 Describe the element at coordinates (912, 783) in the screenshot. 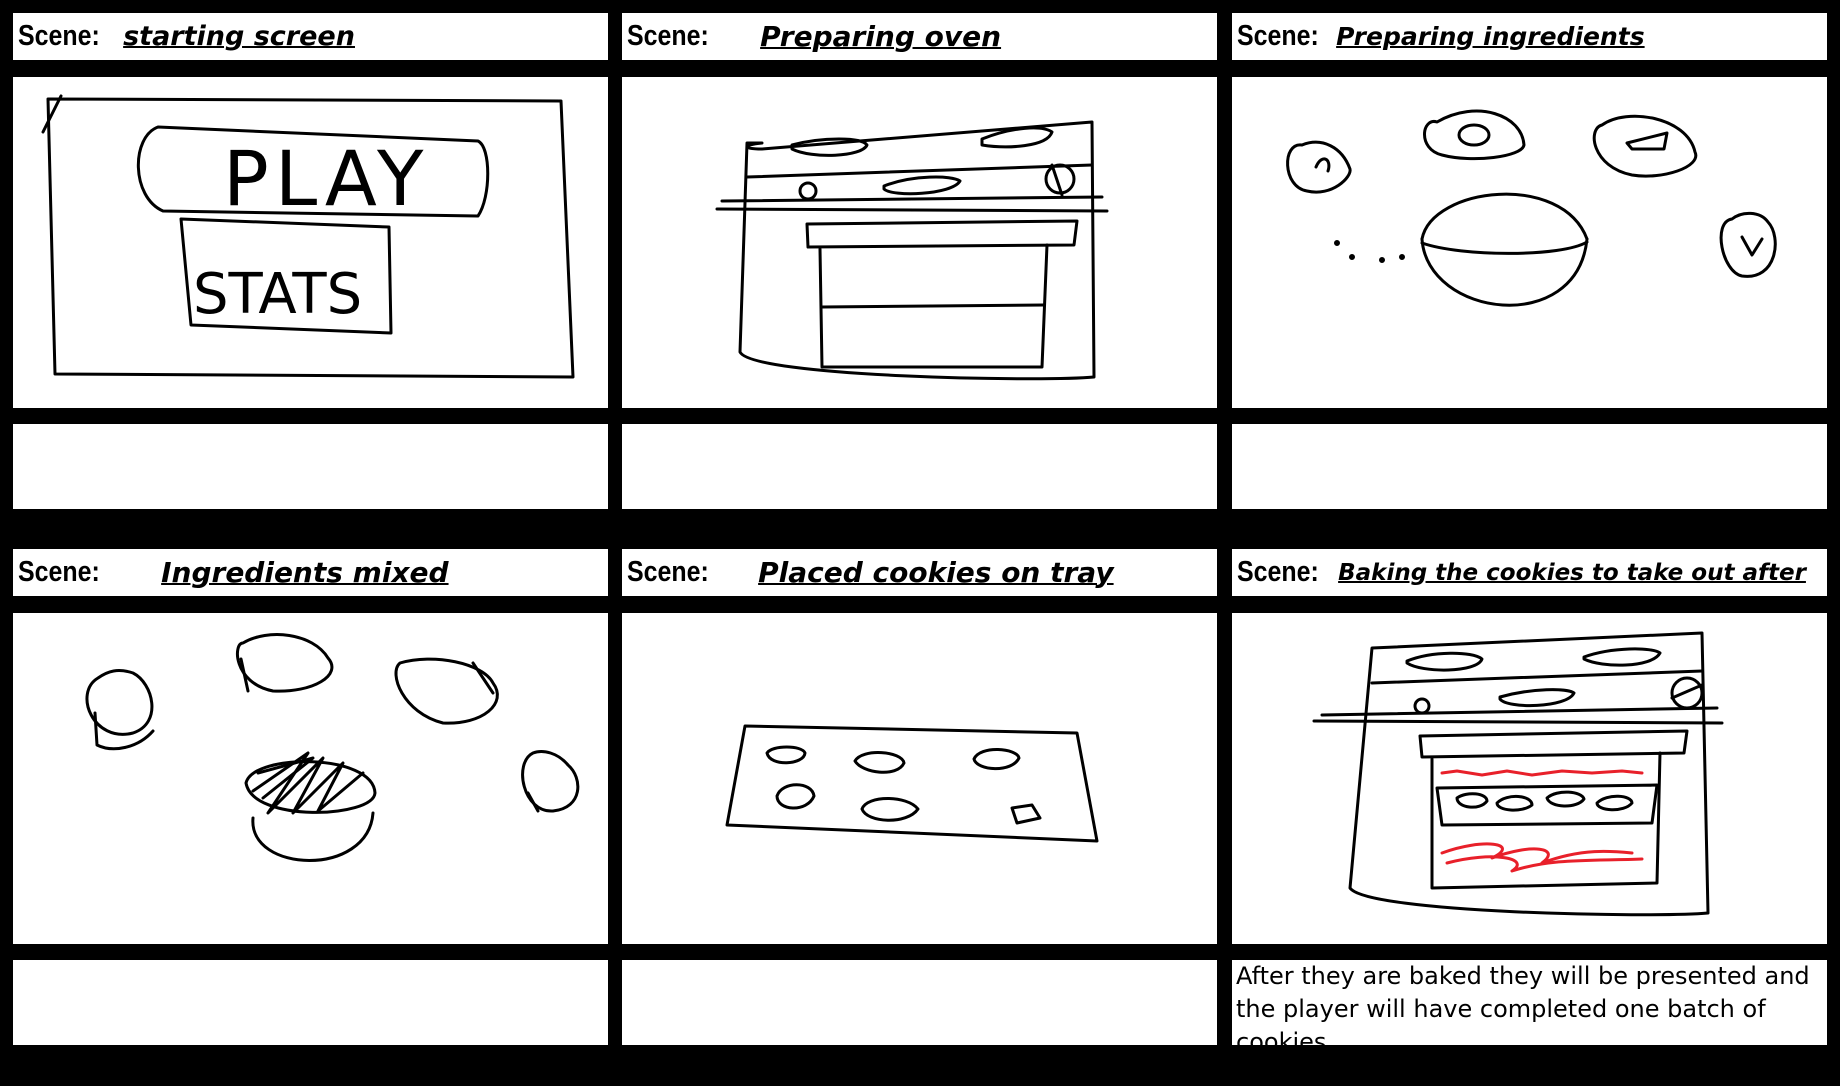

I see `cookie-tray-sketch` at that location.